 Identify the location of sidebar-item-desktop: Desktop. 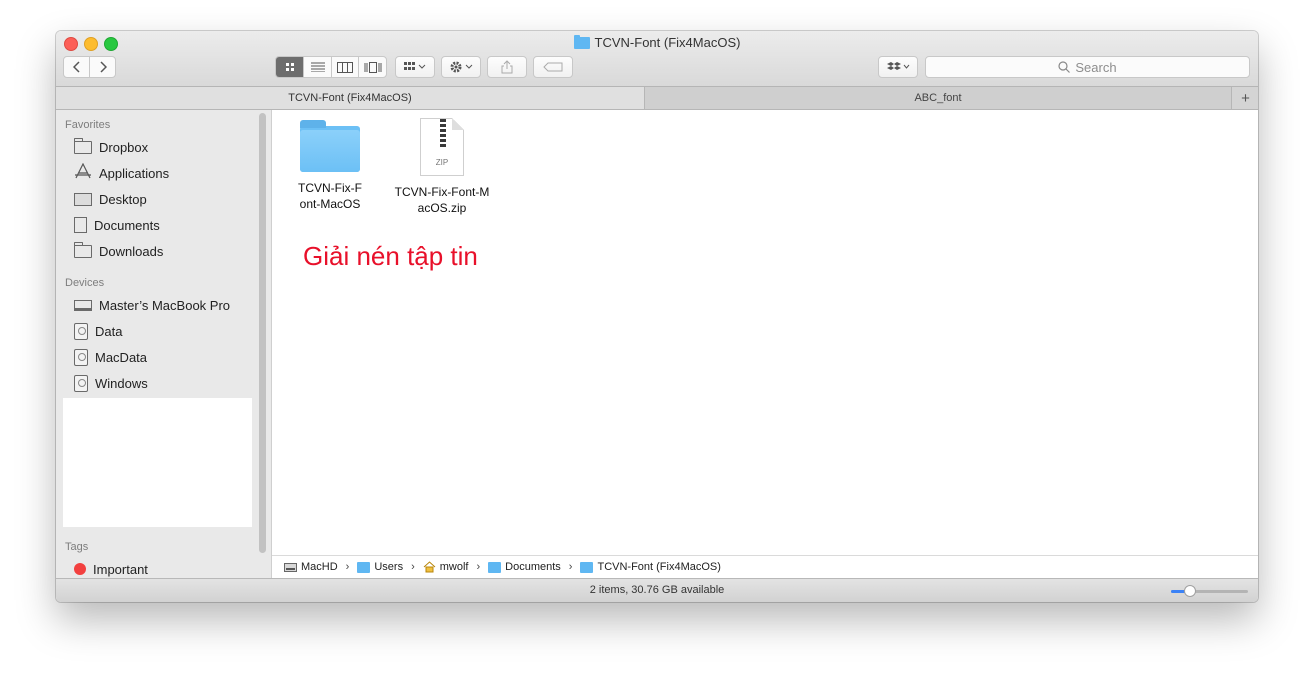
(110, 199).